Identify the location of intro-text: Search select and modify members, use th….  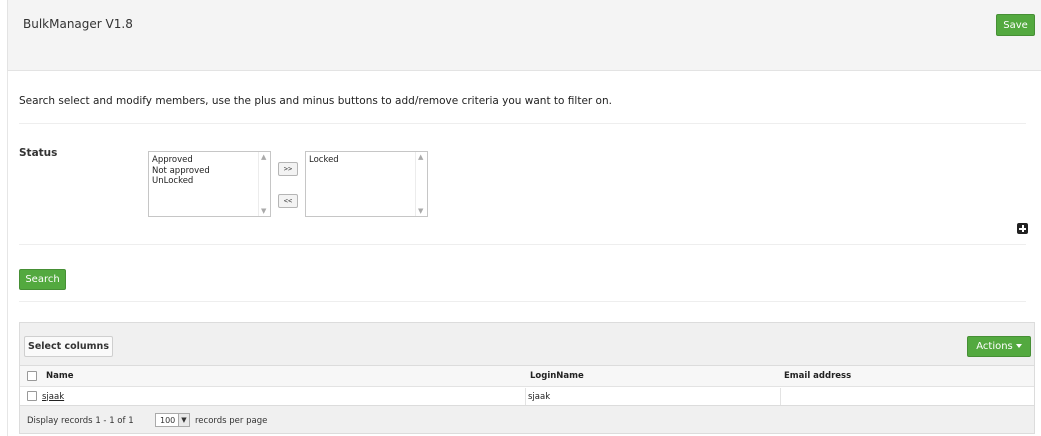
(315, 101).